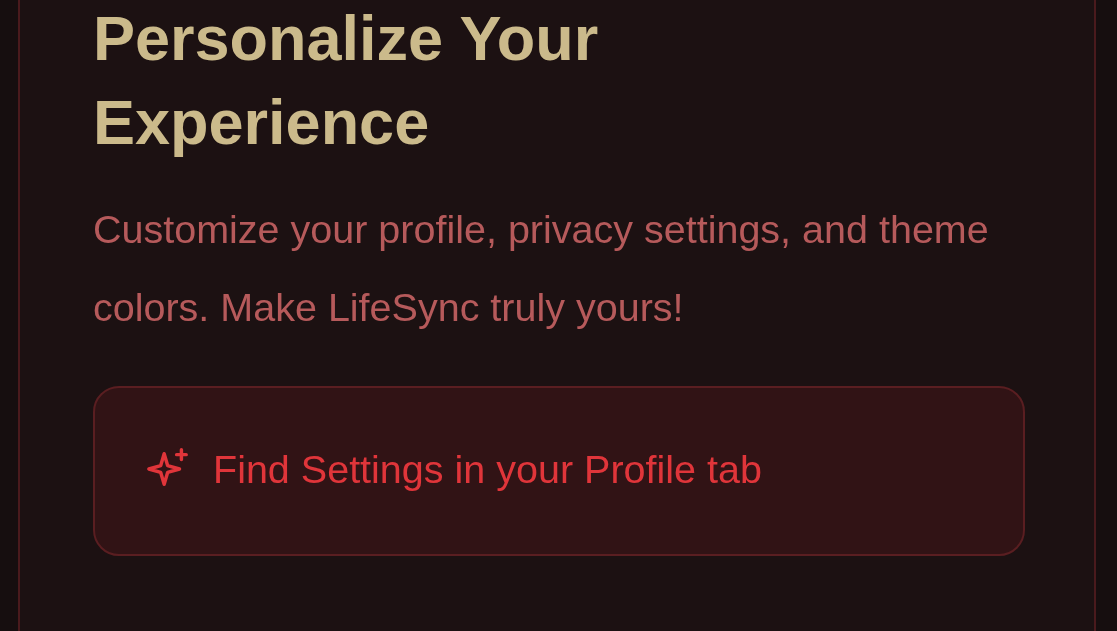 The width and height of the screenshot is (1117, 631). Describe the element at coordinates (346, 80) in the screenshot. I see `card-title: Personalize Your Experience` at that location.